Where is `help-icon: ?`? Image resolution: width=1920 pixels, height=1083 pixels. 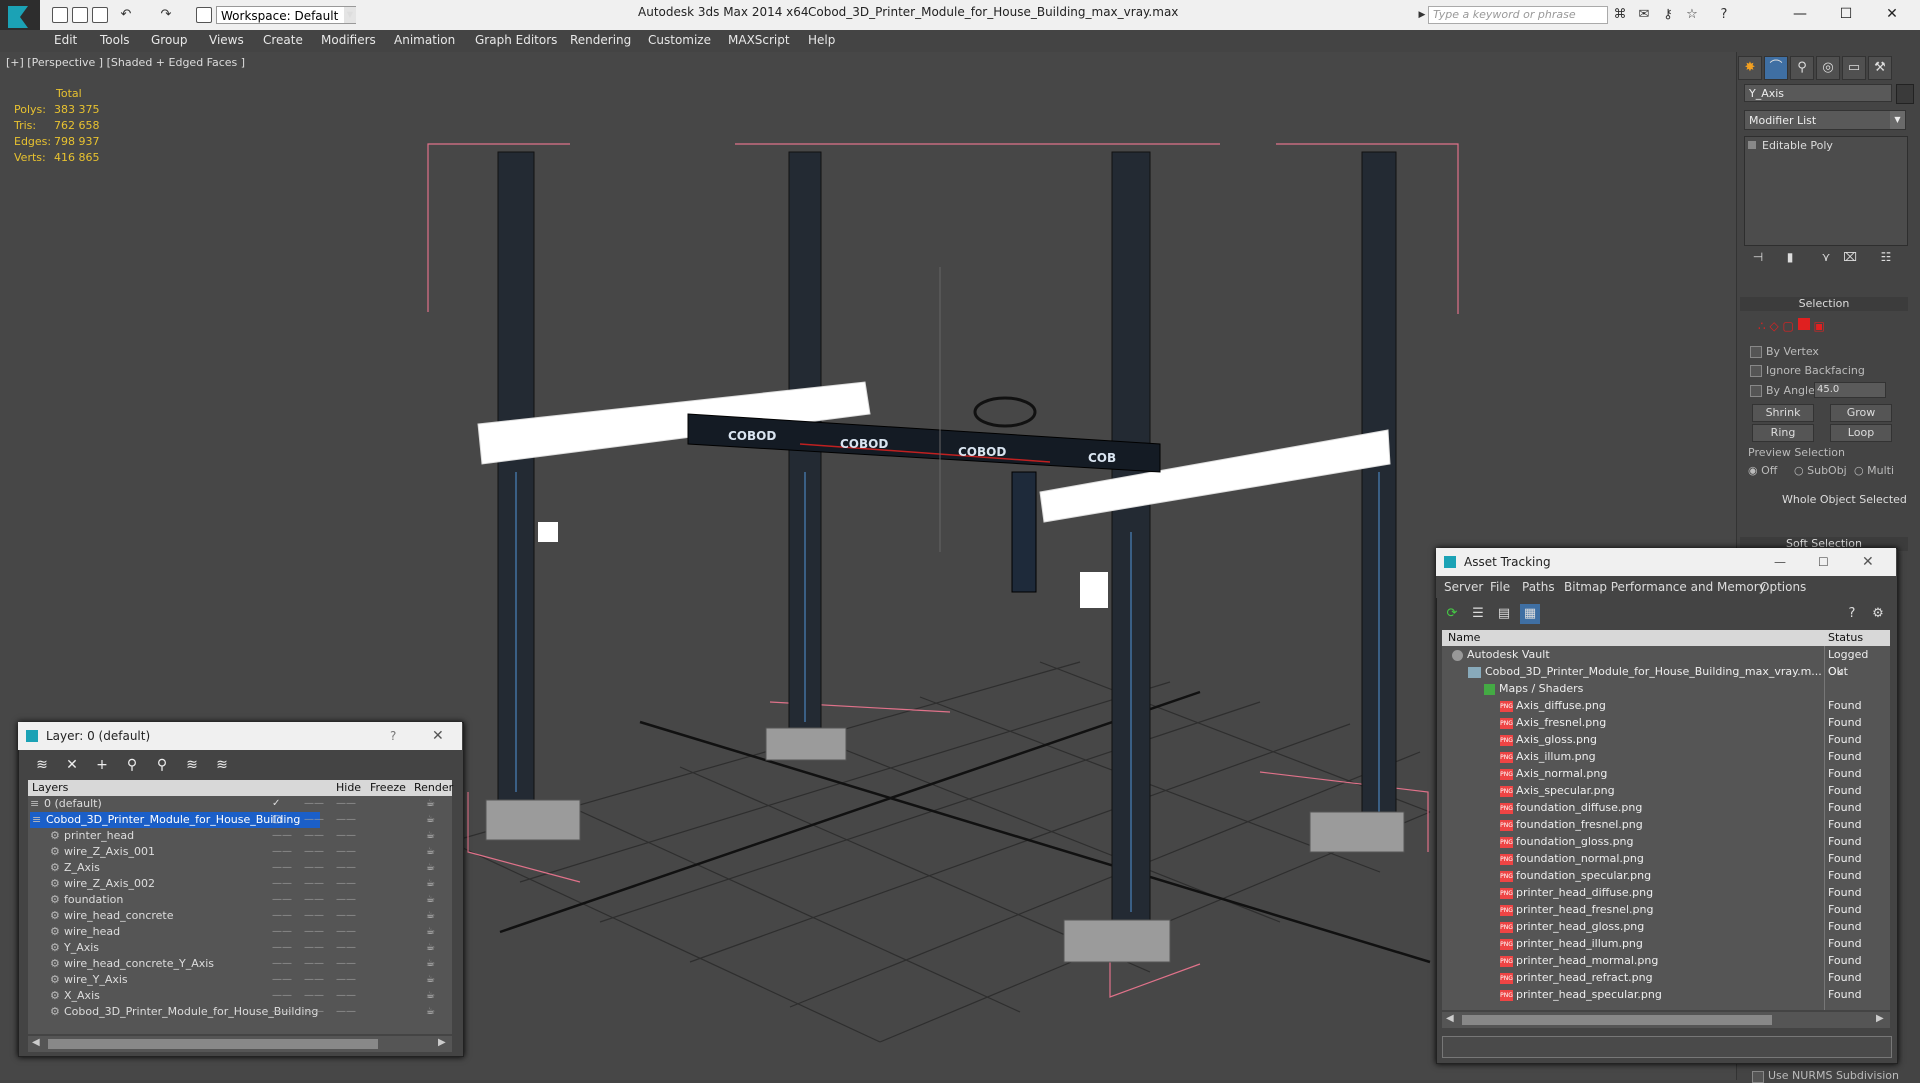
help-icon: ? is located at coordinates (1724, 15).